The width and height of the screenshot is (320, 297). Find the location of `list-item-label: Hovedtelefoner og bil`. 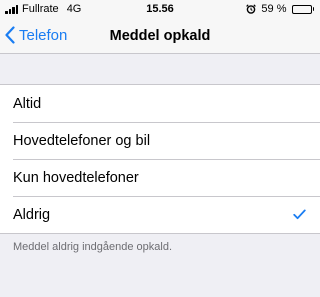

list-item-label: Hovedtelefoner og bil is located at coordinates (82, 140).